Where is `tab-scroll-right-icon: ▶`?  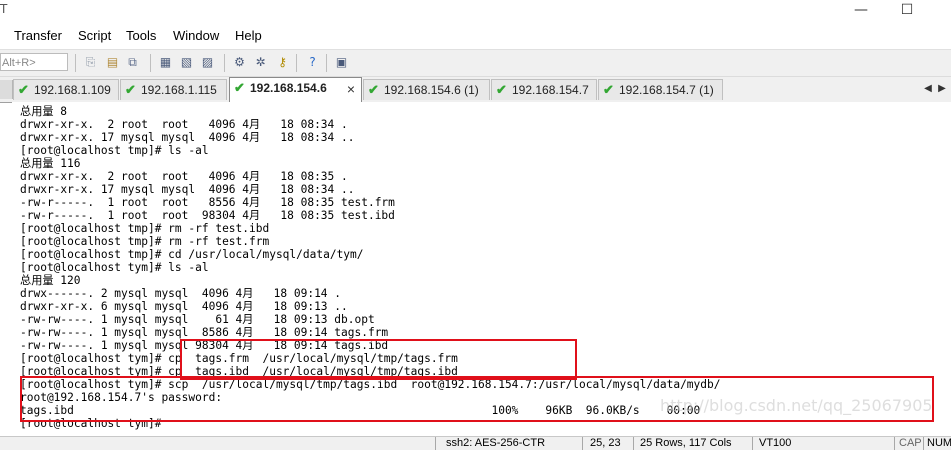
tab-scroll-right-icon: ▶ is located at coordinates (942, 89).